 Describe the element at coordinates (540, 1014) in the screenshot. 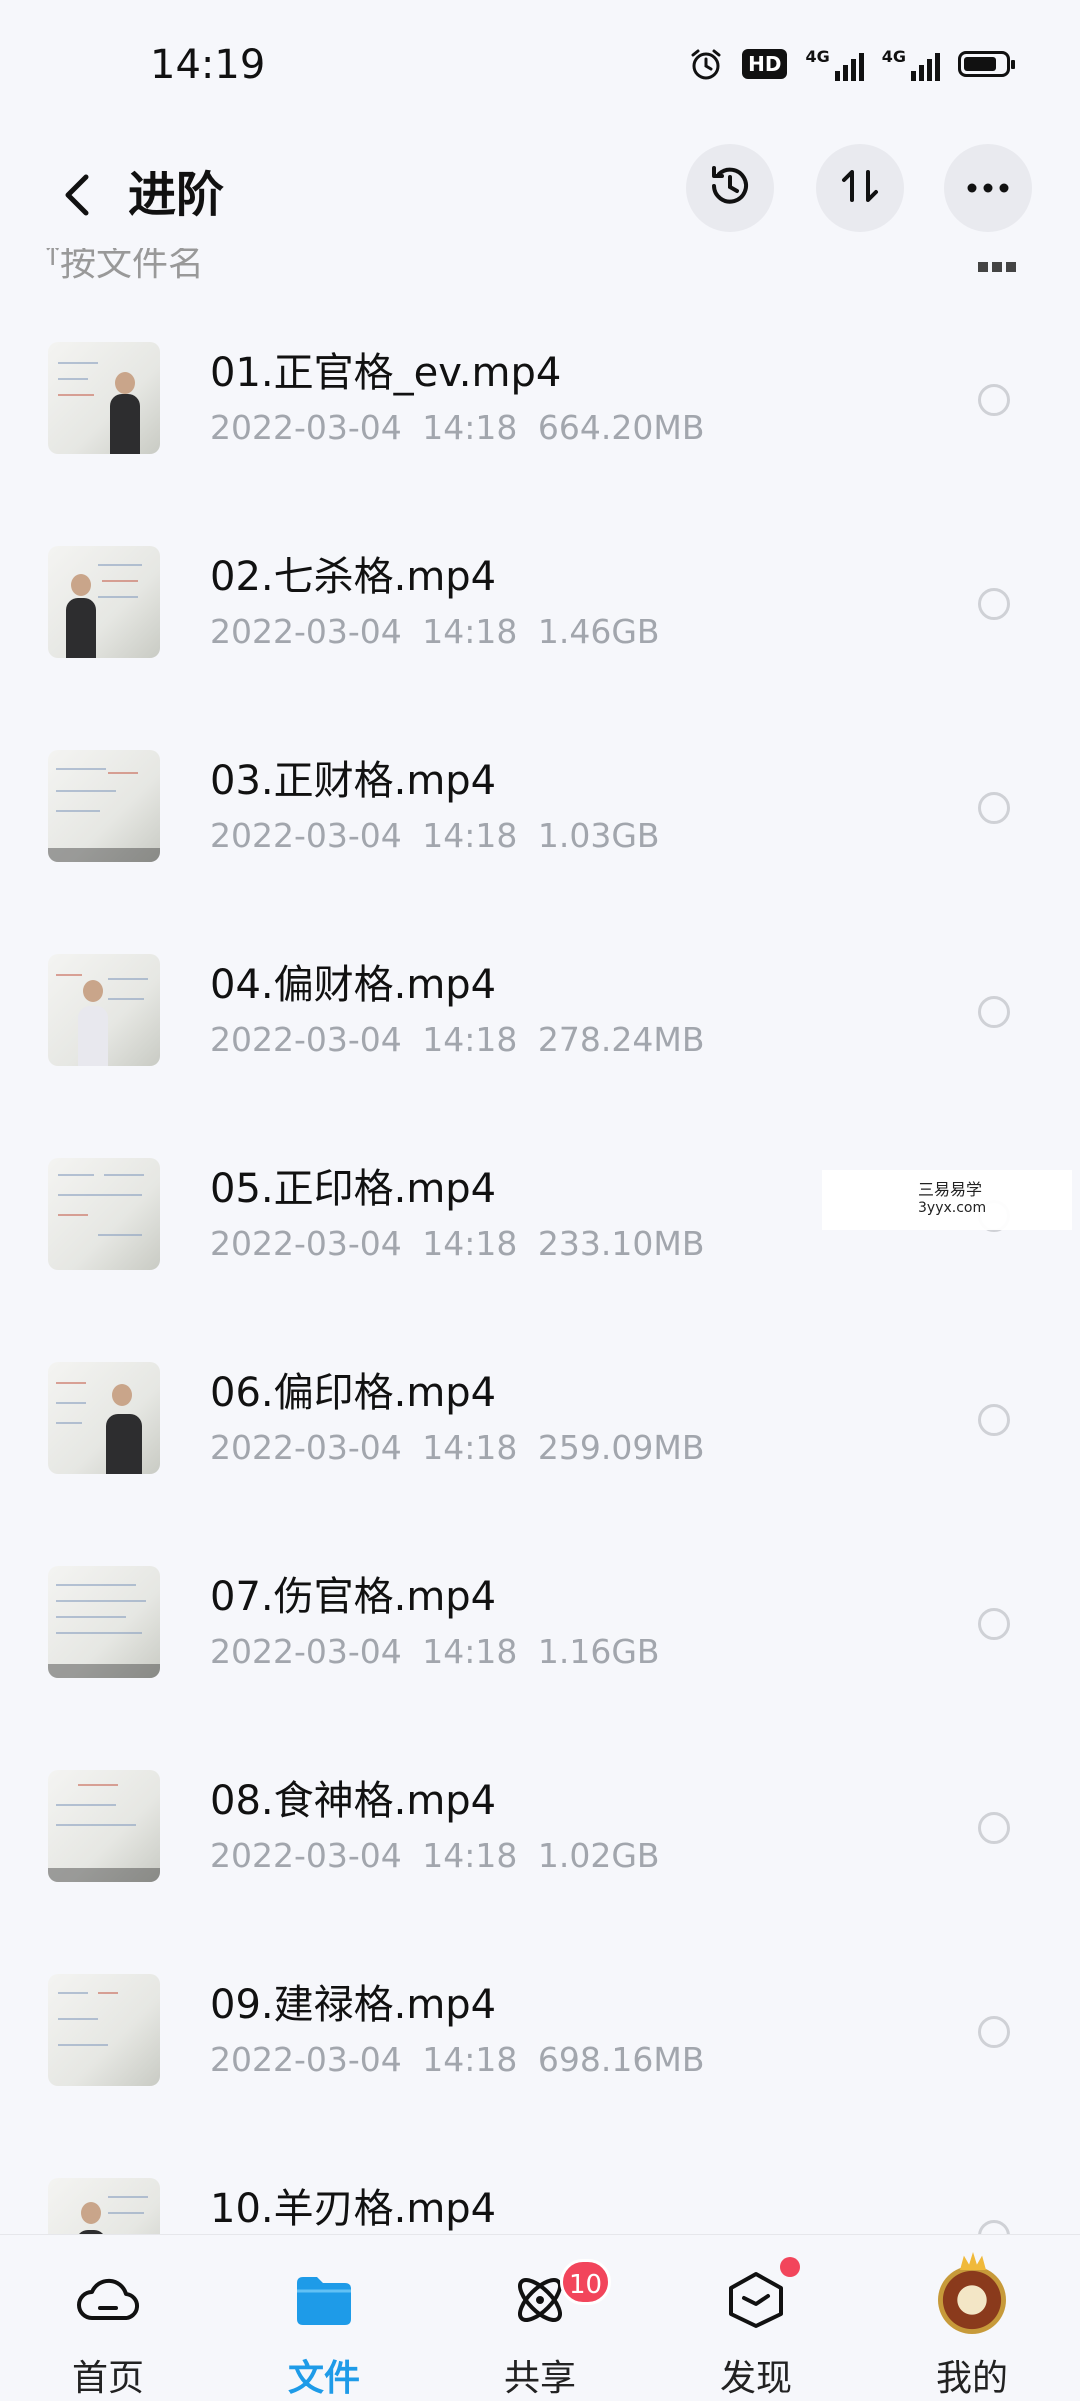

I see `list-item: 04.偏财格.mp4 2022-03-04 14:18 278.24MB` at that location.